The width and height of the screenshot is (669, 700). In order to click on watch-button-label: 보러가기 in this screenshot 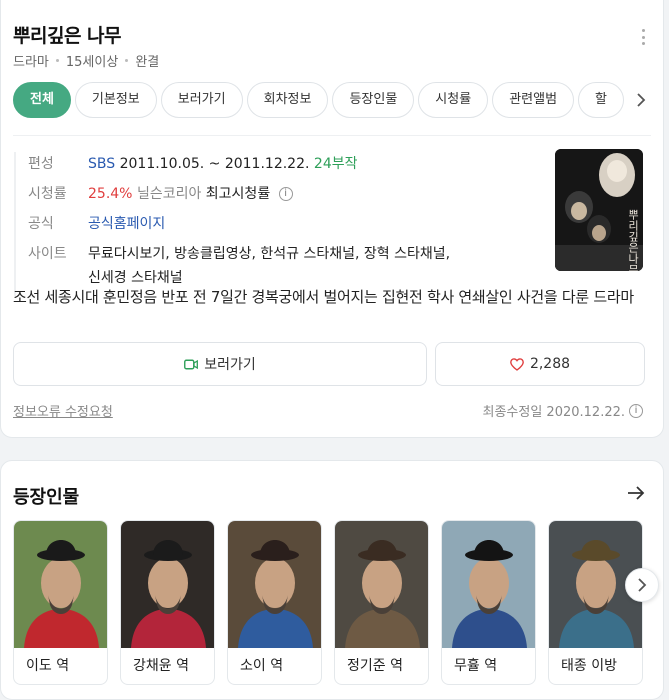, I will do `click(230, 365)`.